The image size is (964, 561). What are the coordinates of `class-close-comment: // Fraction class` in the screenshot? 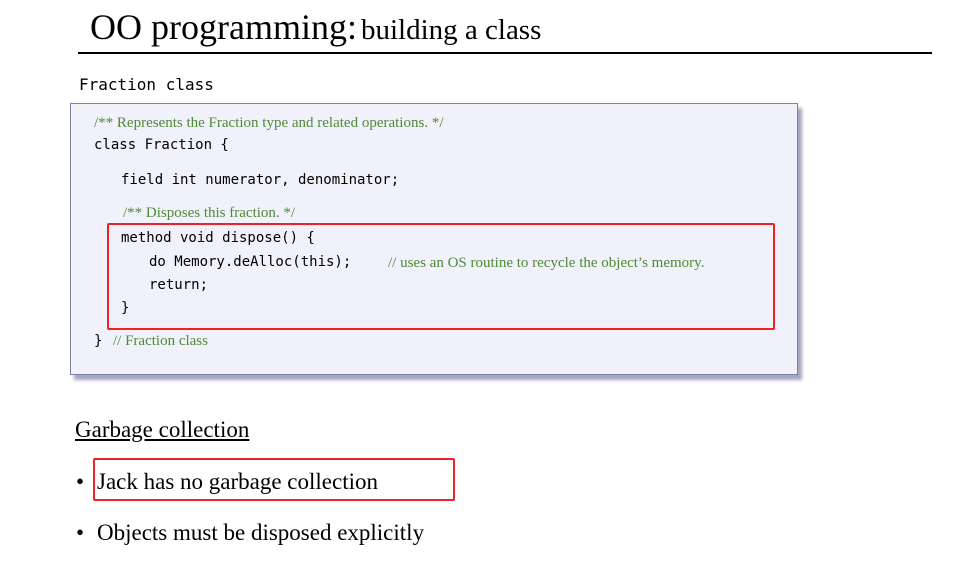 It's located at (160, 341).